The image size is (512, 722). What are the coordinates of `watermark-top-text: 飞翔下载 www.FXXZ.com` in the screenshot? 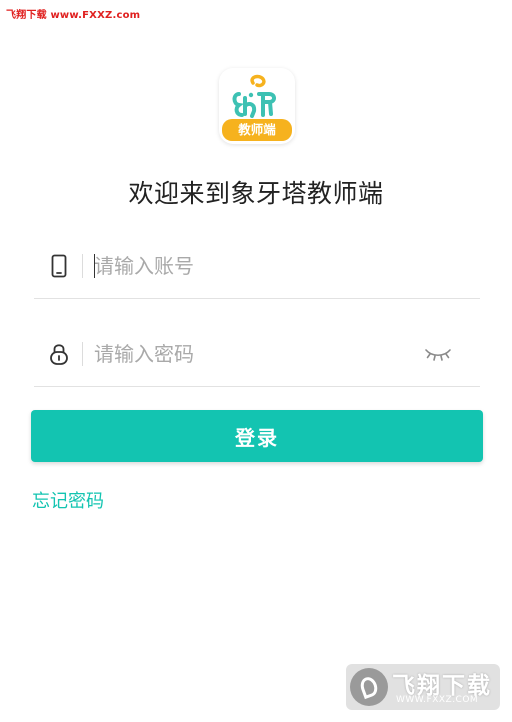 It's located at (73, 15).